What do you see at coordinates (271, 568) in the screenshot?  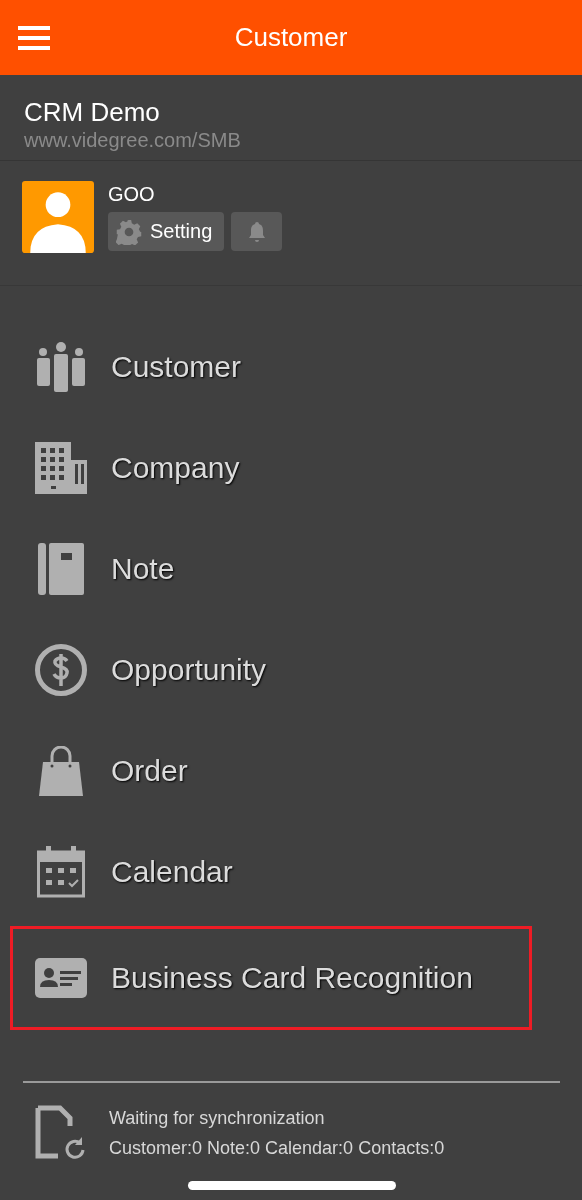 I see `menu-item: Note` at bounding box center [271, 568].